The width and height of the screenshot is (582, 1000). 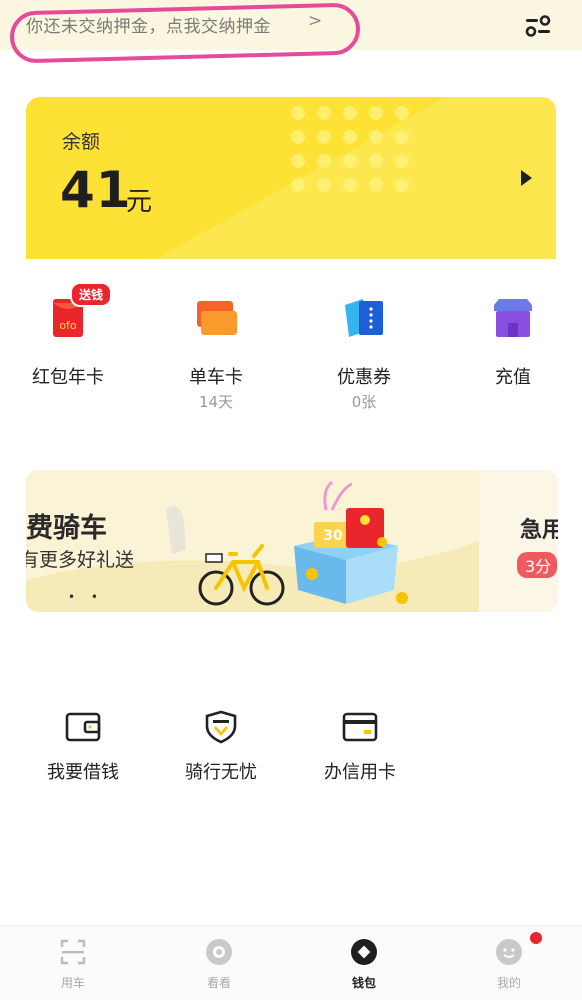 I want to click on promo-banner: 30 费骑车 有更多好礼送 • •, so click(x=254, y=541).